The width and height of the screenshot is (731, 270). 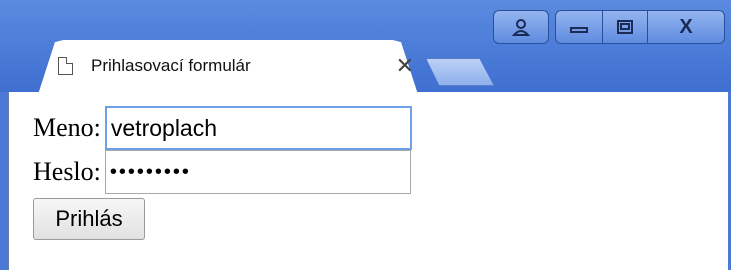 What do you see at coordinates (258, 128) in the screenshot?
I see `username-input: vetroplach` at bounding box center [258, 128].